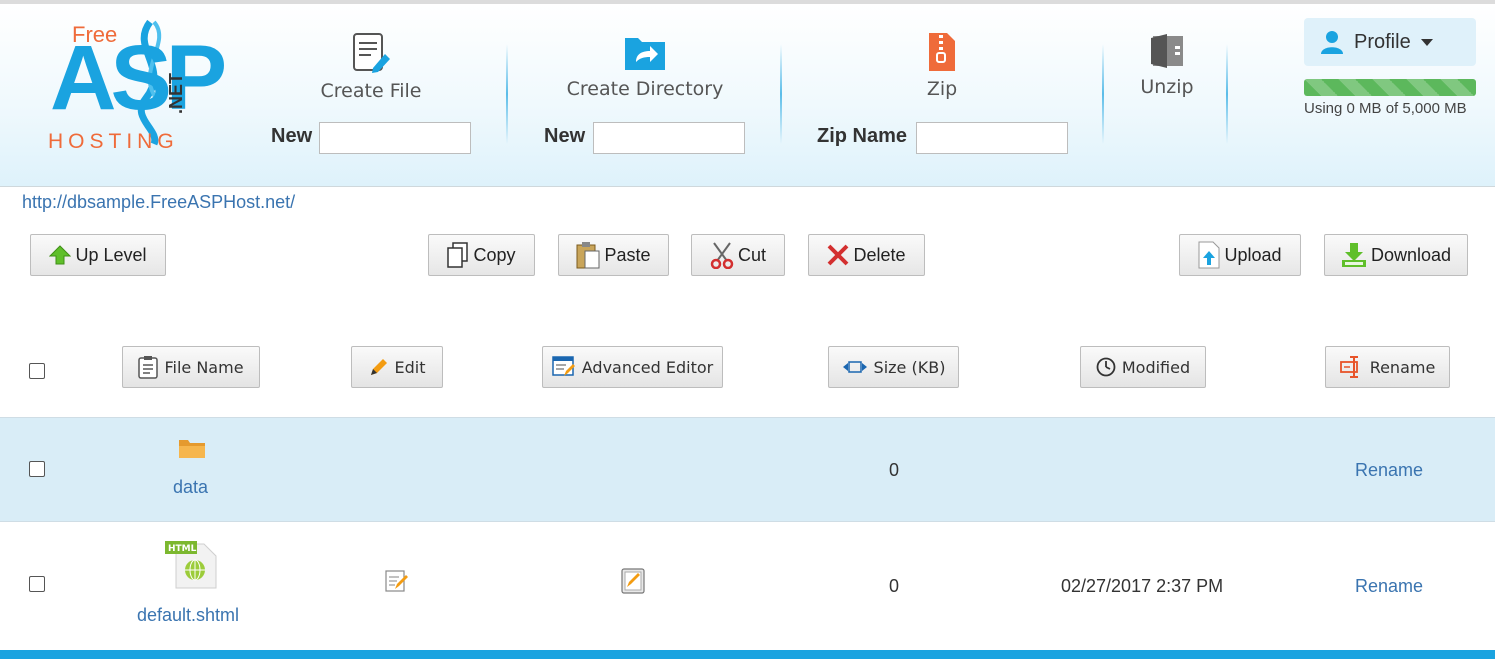  What do you see at coordinates (992, 138) in the screenshot?
I see `zip-name-input` at bounding box center [992, 138].